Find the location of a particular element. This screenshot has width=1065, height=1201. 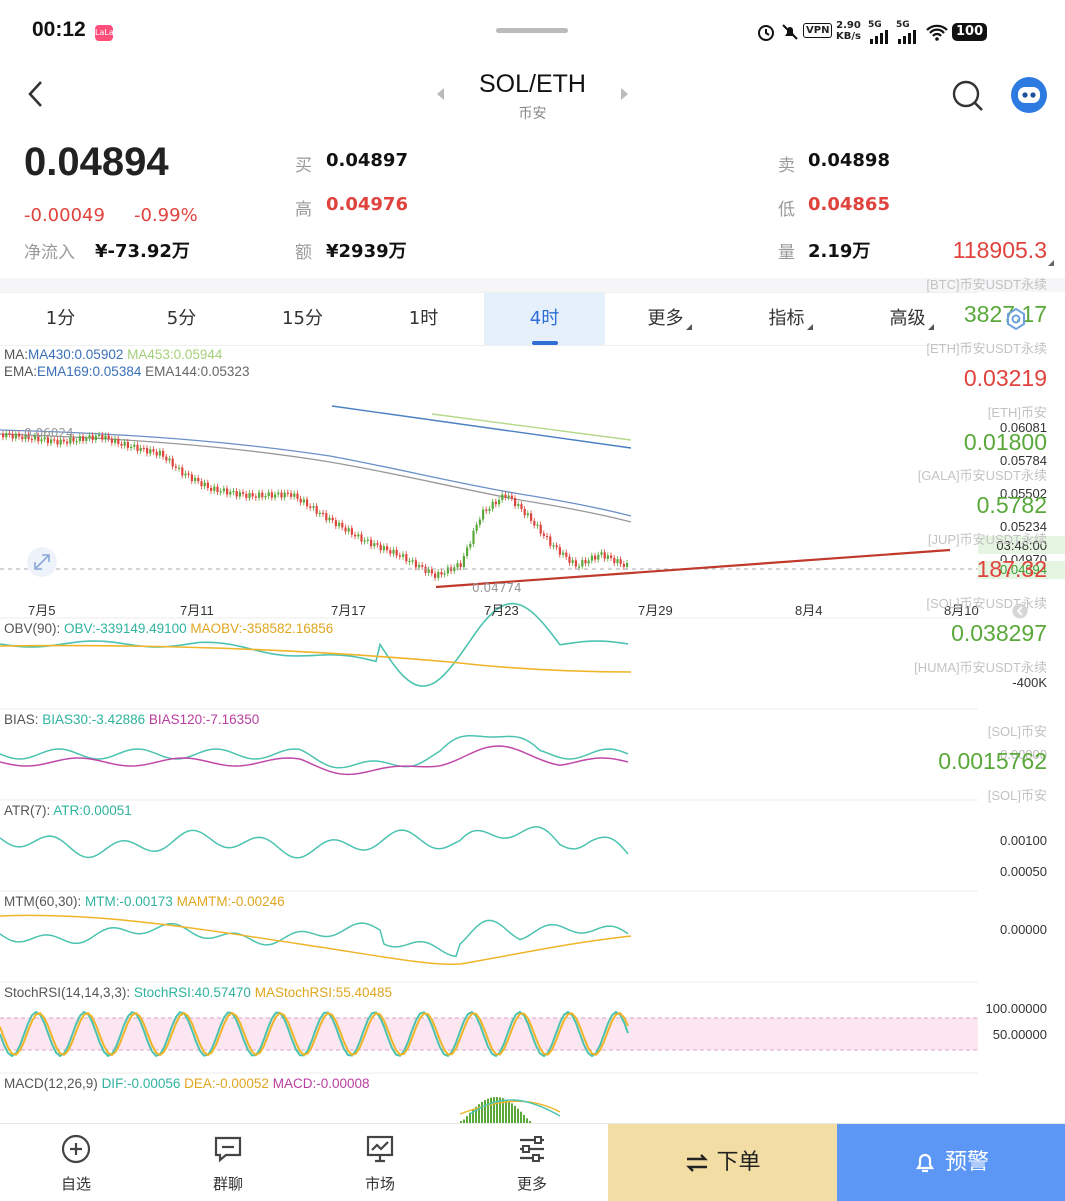

obv-line is located at coordinates (314, 644).